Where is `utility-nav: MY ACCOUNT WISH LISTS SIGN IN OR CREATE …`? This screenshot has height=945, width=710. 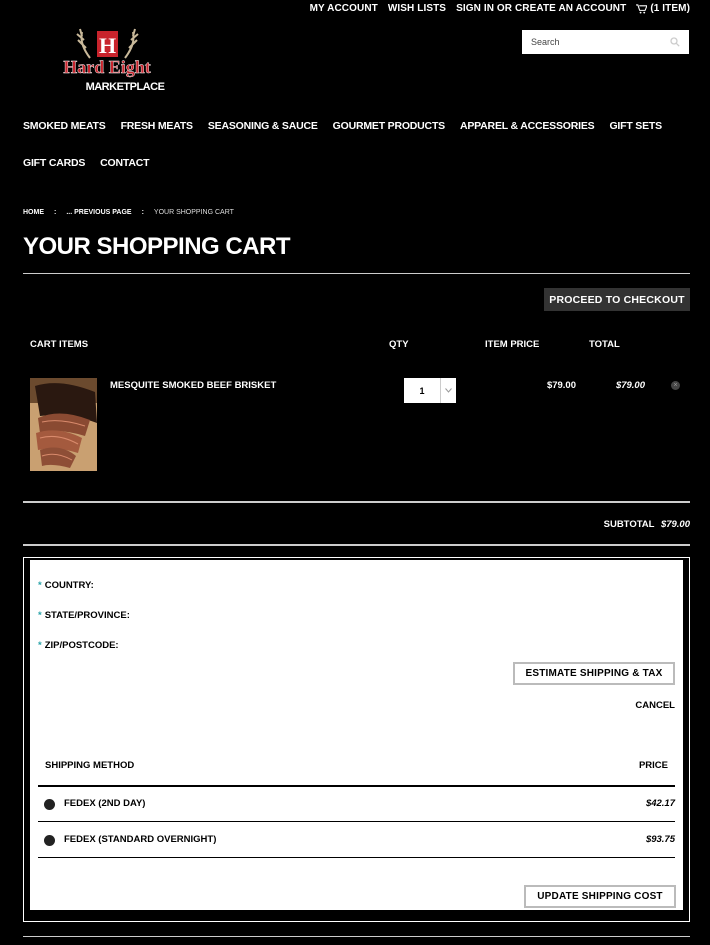 utility-nav: MY ACCOUNT WISH LISTS SIGN IN OR CREATE … is located at coordinates (500, 8).